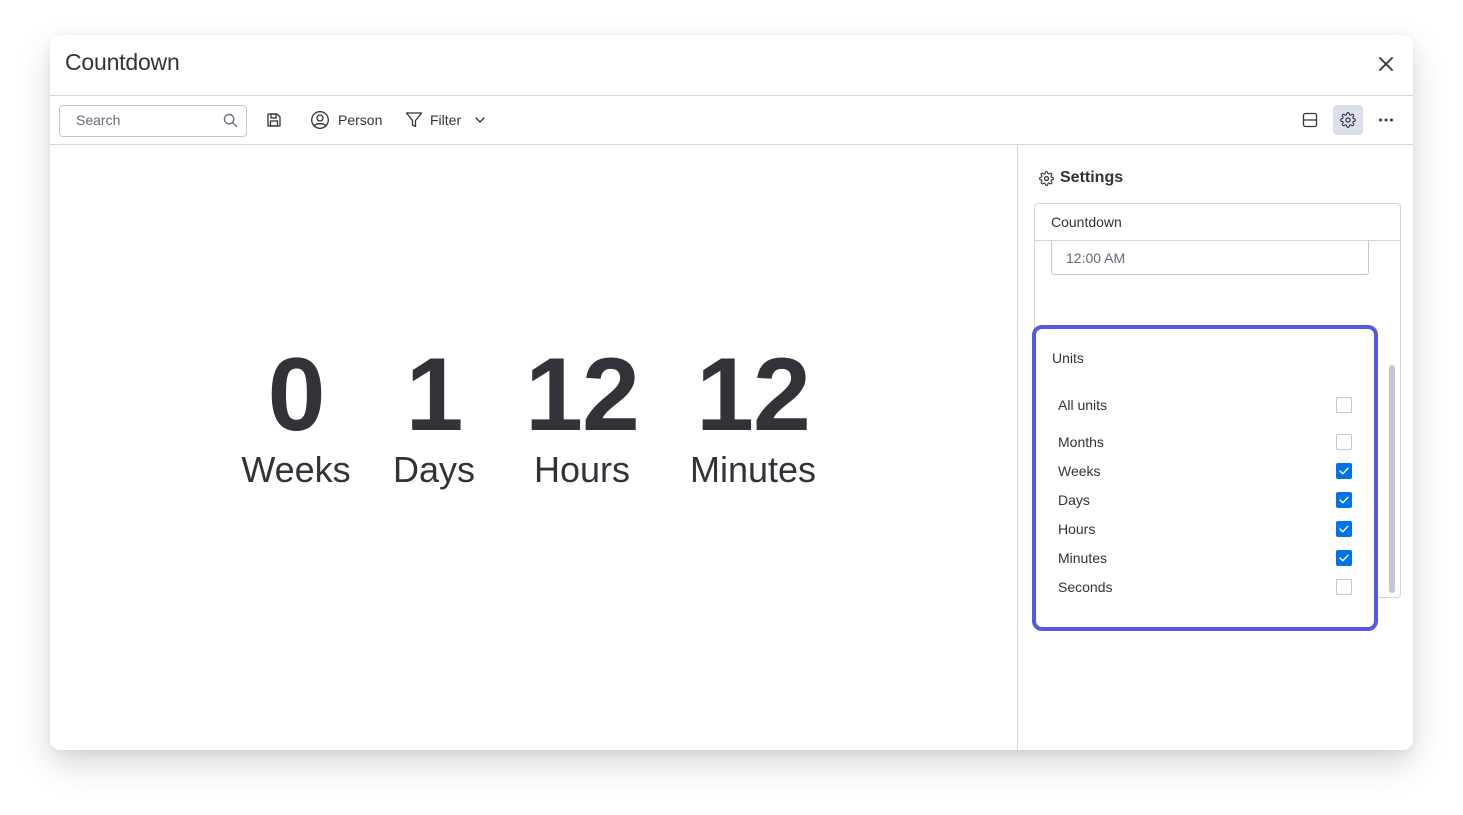 Image resolution: width=1463 pixels, height=815 pixels. What do you see at coordinates (1205, 500) in the screenshot?
I see `unit-option-days: Days` at bounding box center [1205, 500].